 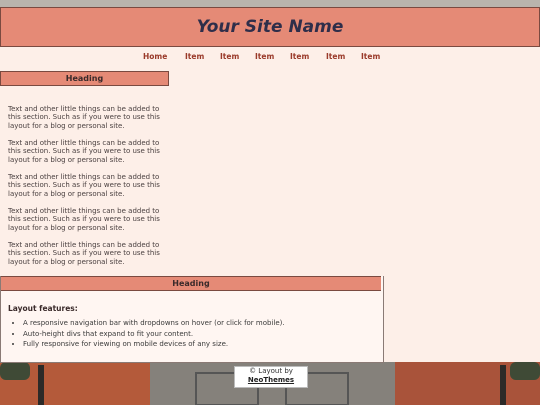 I want to click on footer-credit: © Layout by NeoThemes, so click(x=271, y=377).